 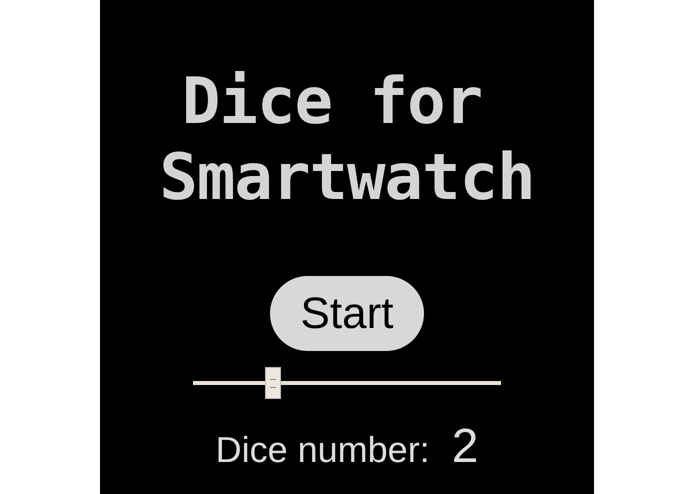 I want to click on dice-number-value: 2, so click(x=465, y=446).